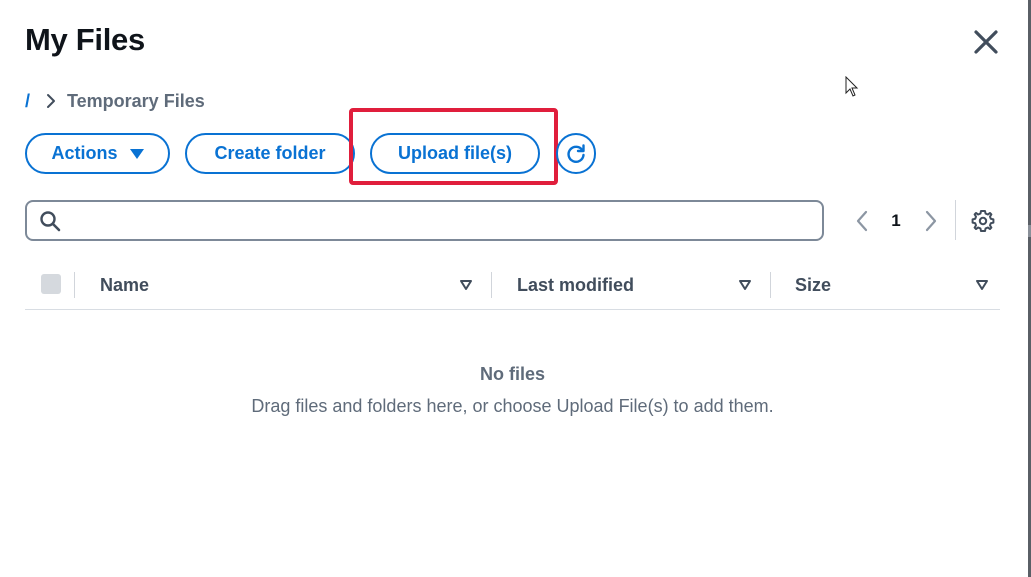 This screenshot has height=577, width=1031. Describe the element at coordinates (85, 39) in the screenshot. I see `page-title: My Files` at that location.